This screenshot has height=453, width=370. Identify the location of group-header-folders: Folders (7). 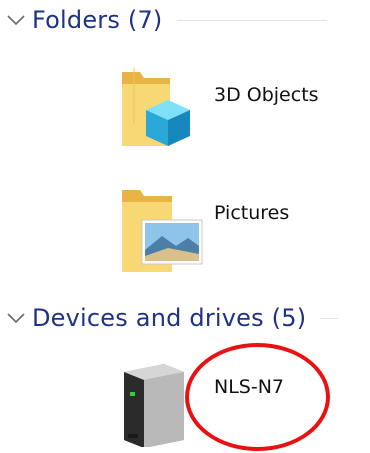
(186, 20).